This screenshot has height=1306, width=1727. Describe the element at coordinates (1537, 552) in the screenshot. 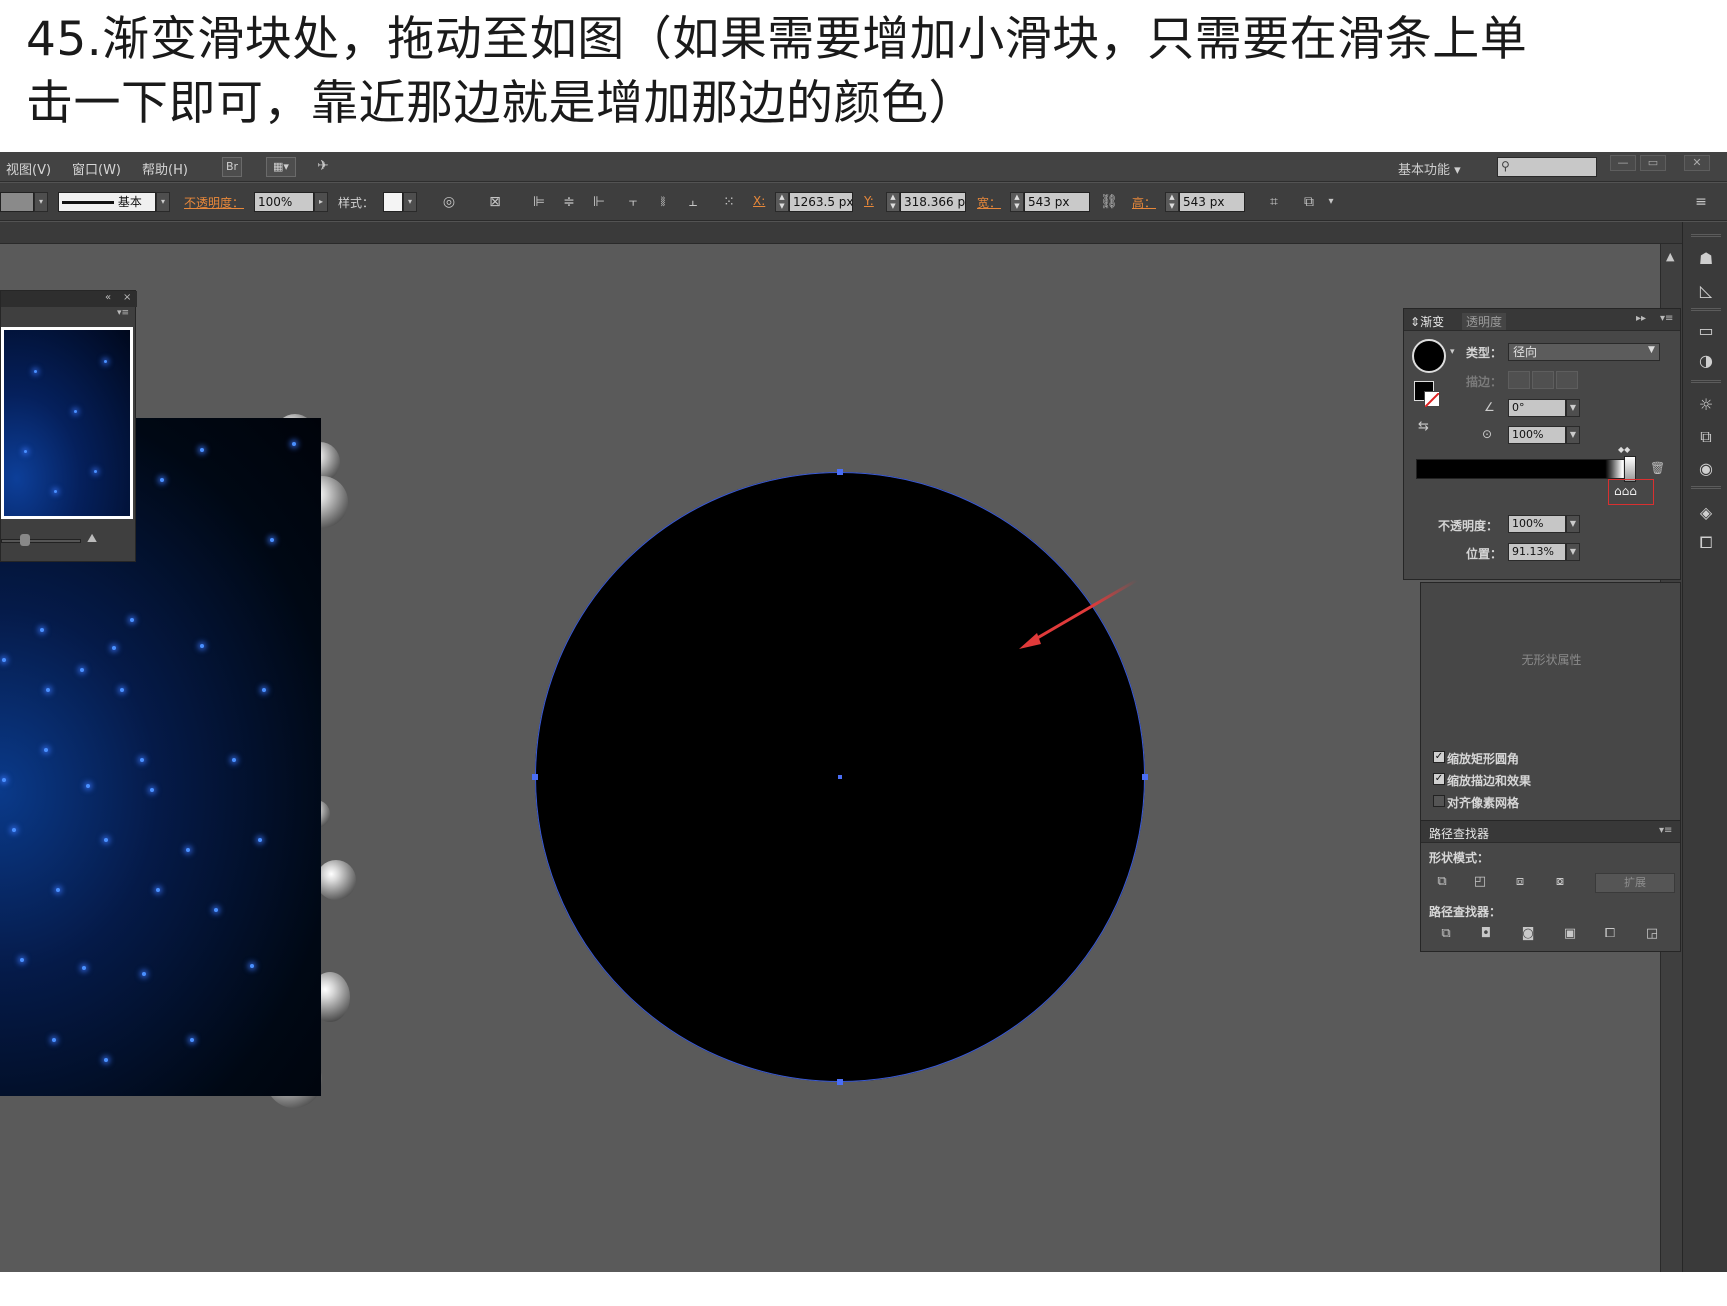

I see `location-field: 91.13%` at that location.